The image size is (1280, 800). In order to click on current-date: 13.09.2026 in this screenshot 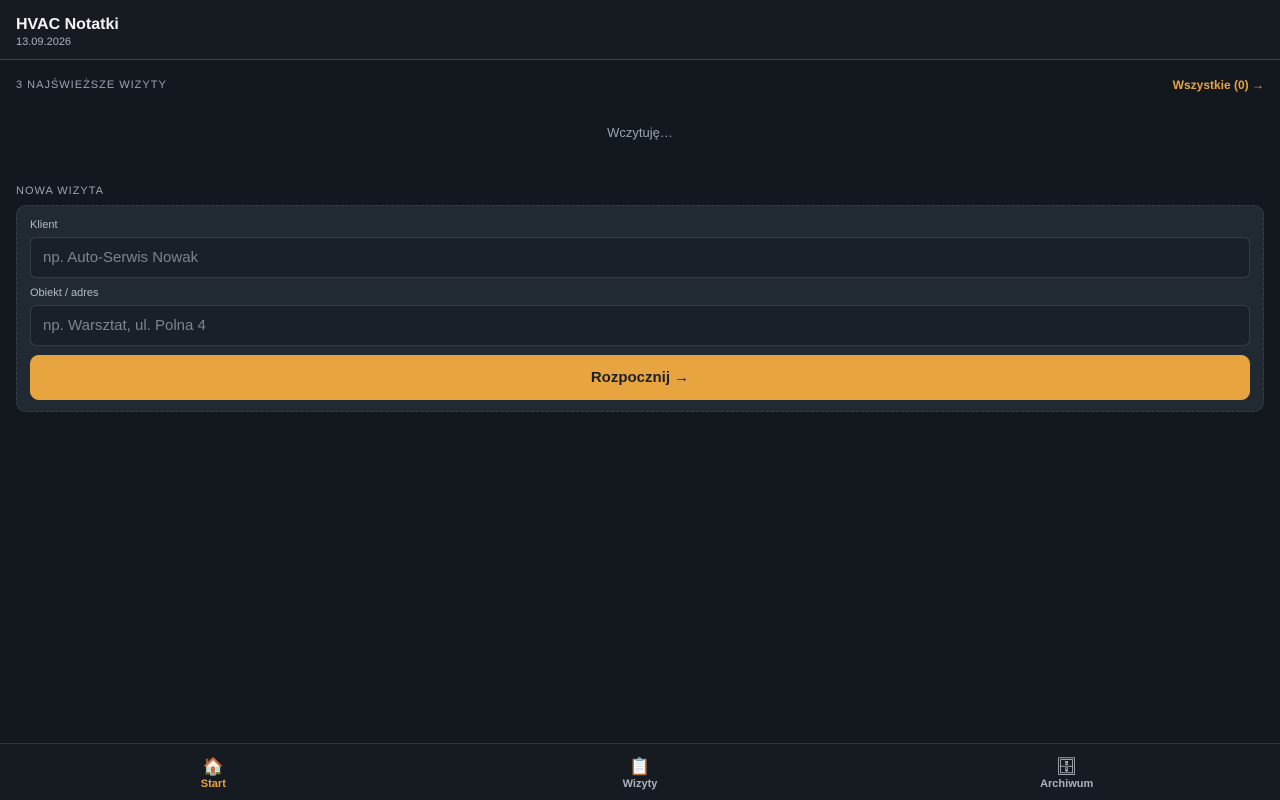, I will do `click(44, 42)`.